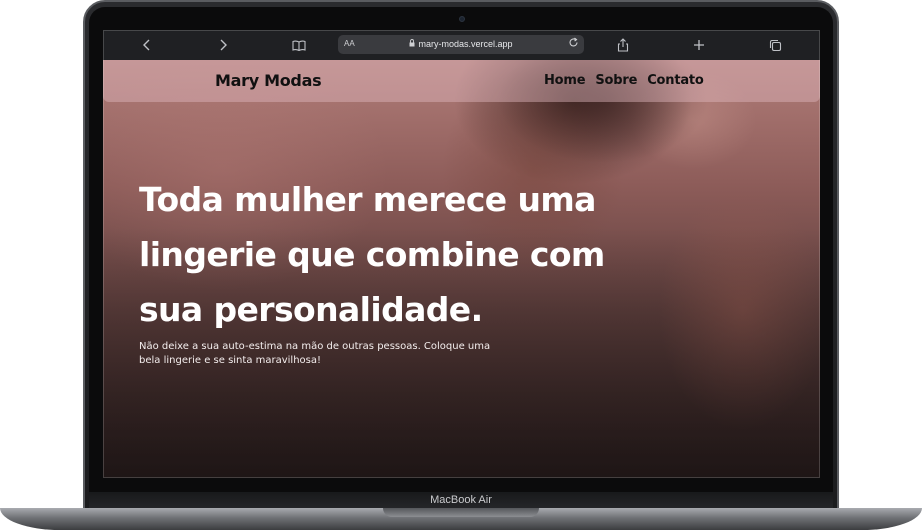 The width and height of the screenshot is (922, 530). Describe the element at coordinates (223, 45) in the screenshot. I see `chevron-right-icon` at that location.